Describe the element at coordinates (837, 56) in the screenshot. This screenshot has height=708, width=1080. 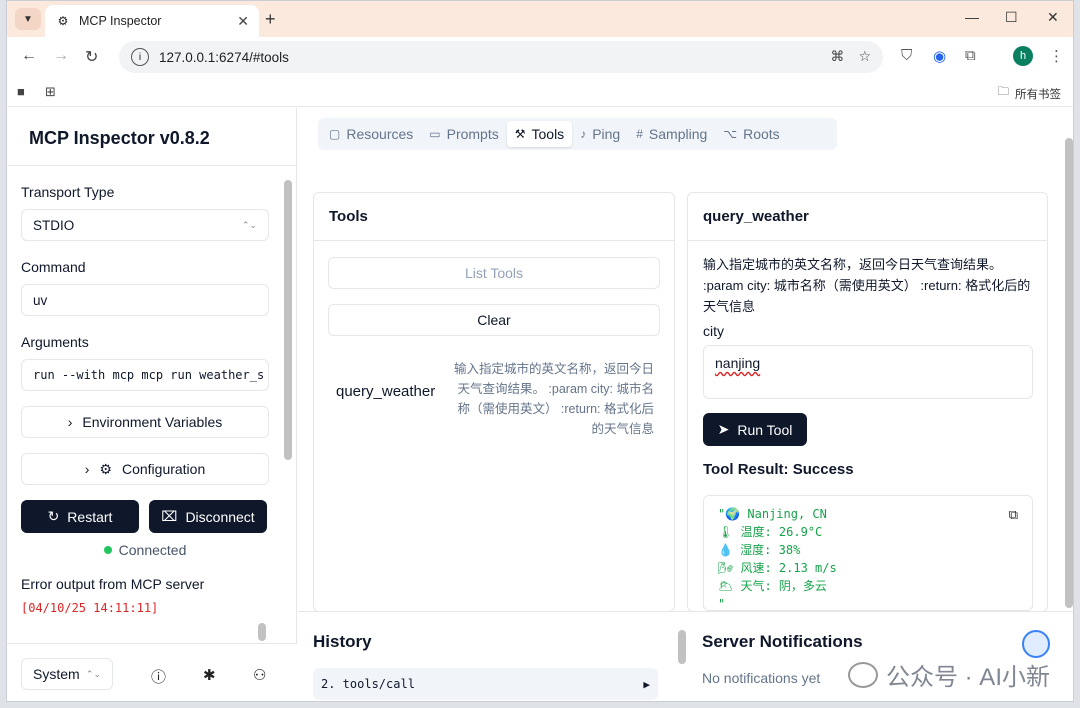
I see `translate-icon: ⌘` at that location.